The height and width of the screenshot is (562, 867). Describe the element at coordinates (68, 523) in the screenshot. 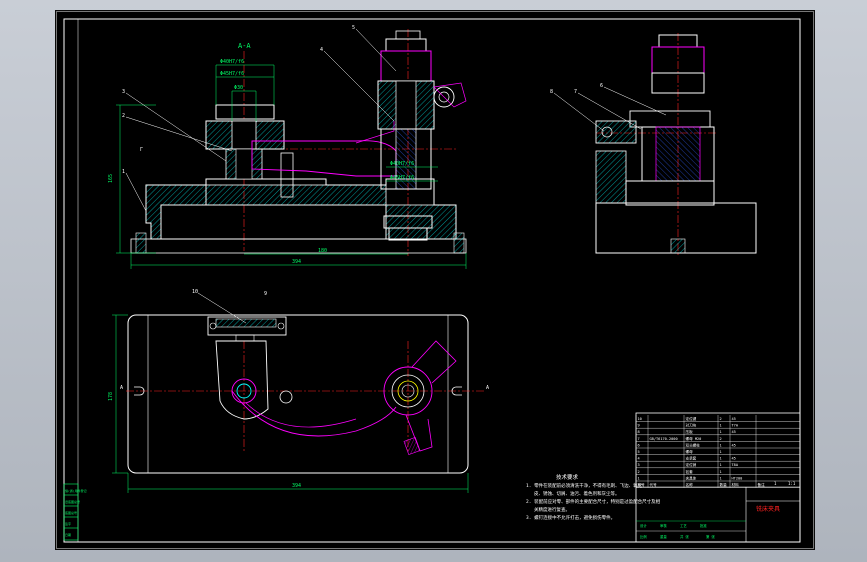

I see `strip-label-4: 签字` at that location.